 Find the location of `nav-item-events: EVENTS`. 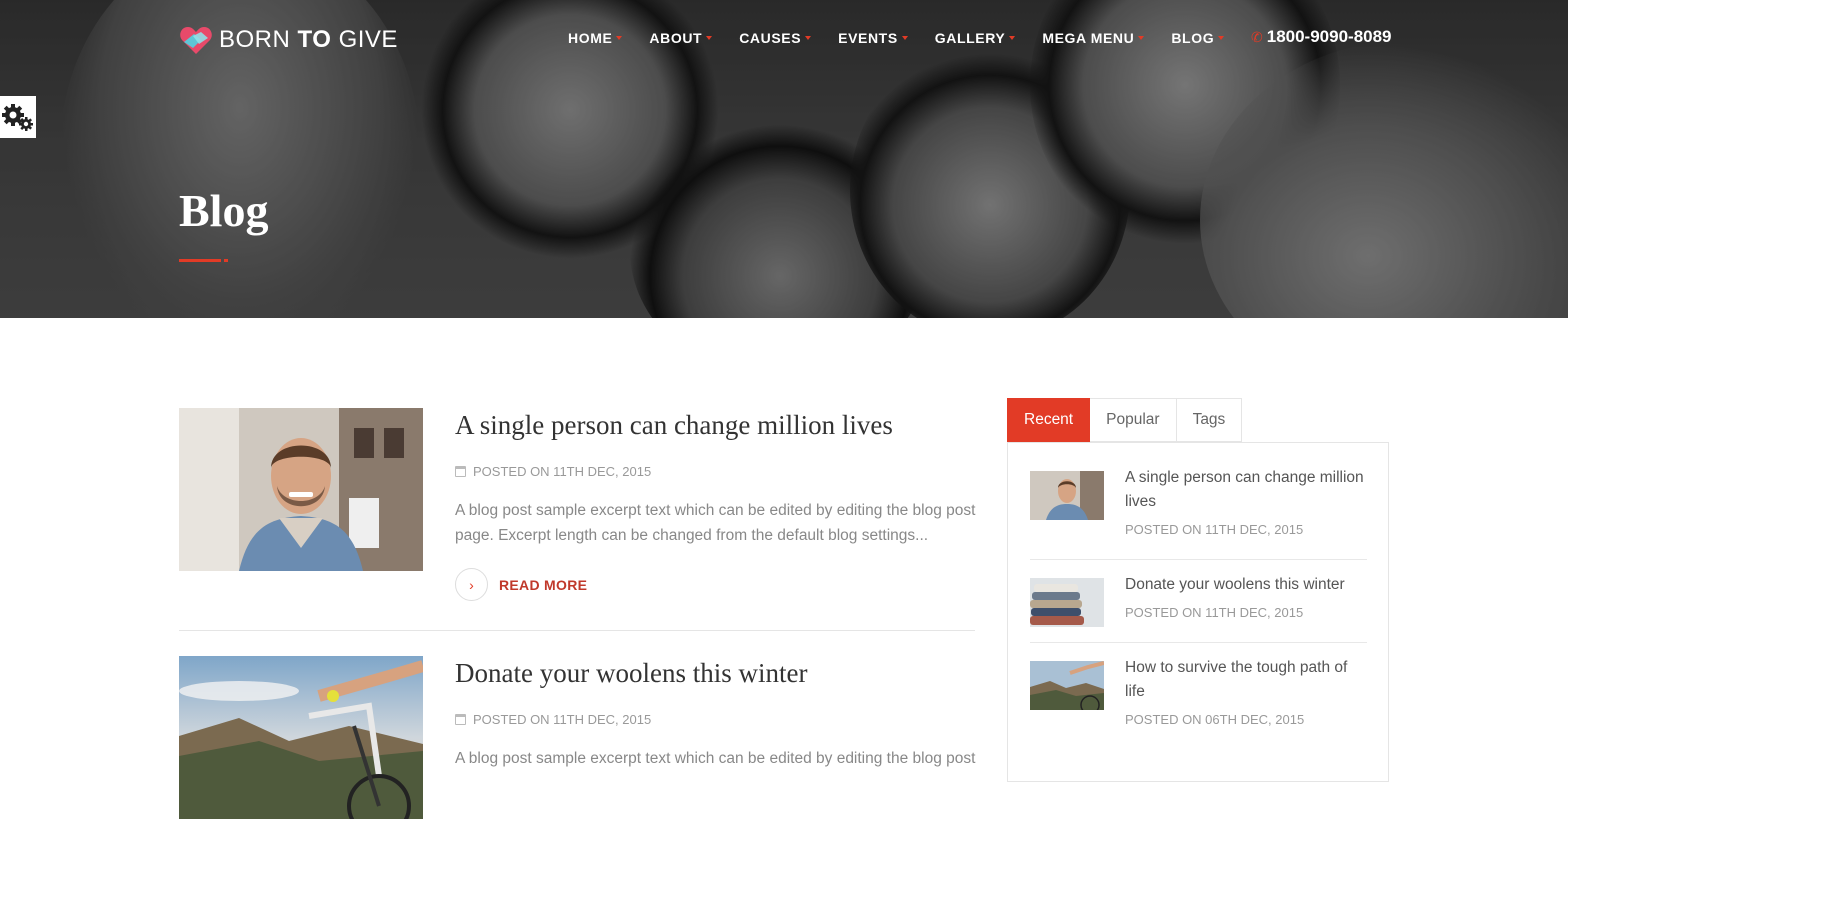

nav-item-events: EVENTS is located at coordinates (873, 38).